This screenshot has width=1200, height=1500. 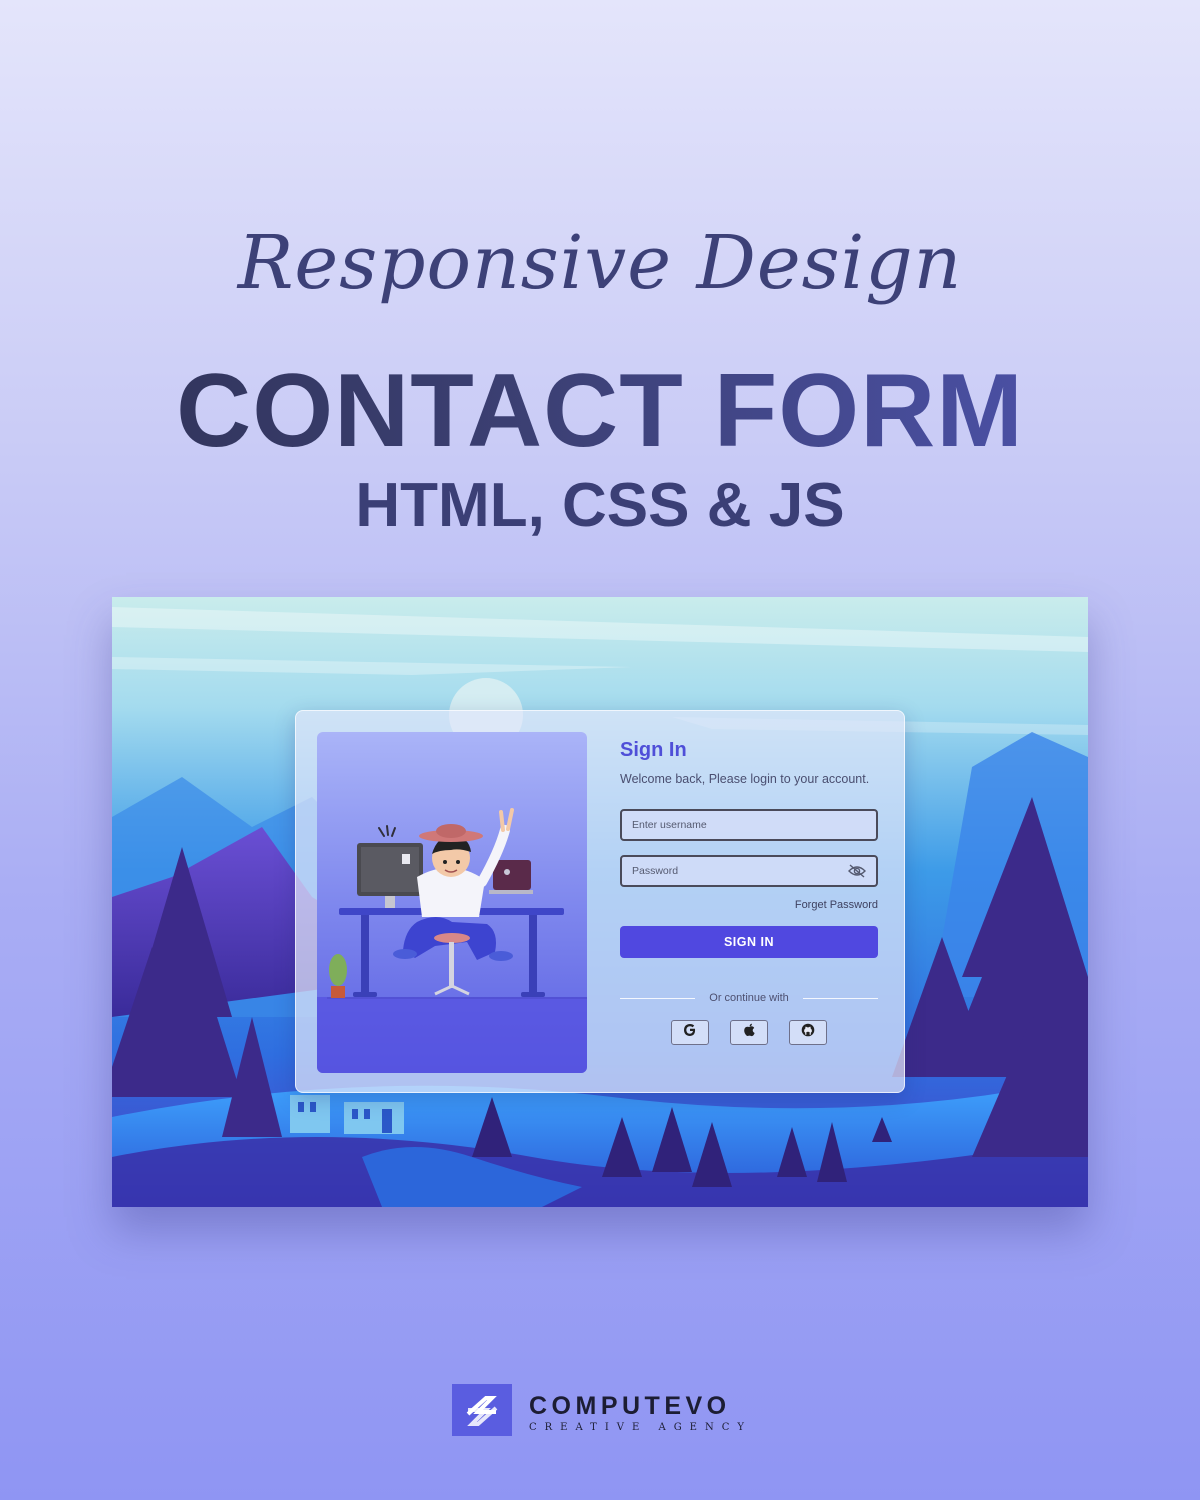 I want to click on illustration-panel, so click(x=452, y=902).